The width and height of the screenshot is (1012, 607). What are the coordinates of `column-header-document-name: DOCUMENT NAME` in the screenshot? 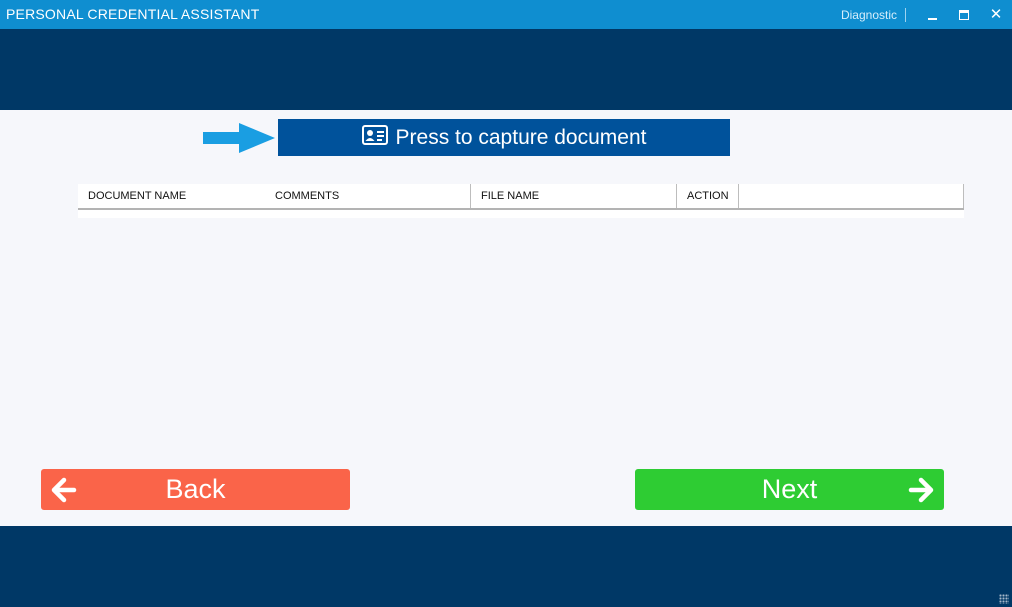 It's located at (137, 196).